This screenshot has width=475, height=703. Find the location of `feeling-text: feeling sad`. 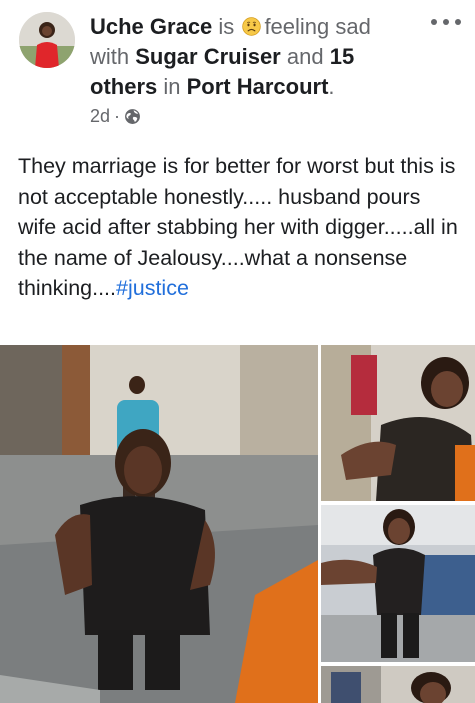

feeling-text: feeling sad is located at coordinates (317, 26).